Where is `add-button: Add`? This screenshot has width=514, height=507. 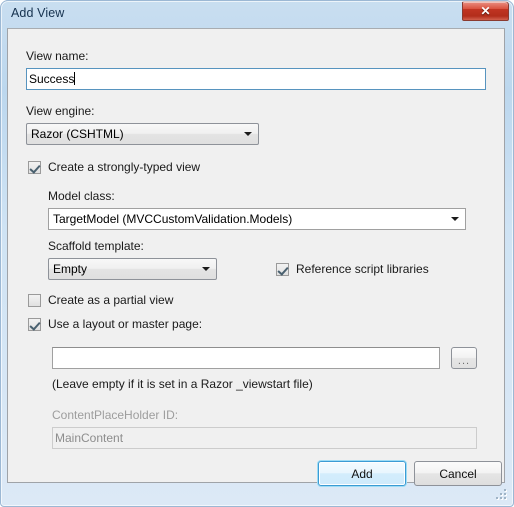
add-button: Add is located at coordinates (362, 473).